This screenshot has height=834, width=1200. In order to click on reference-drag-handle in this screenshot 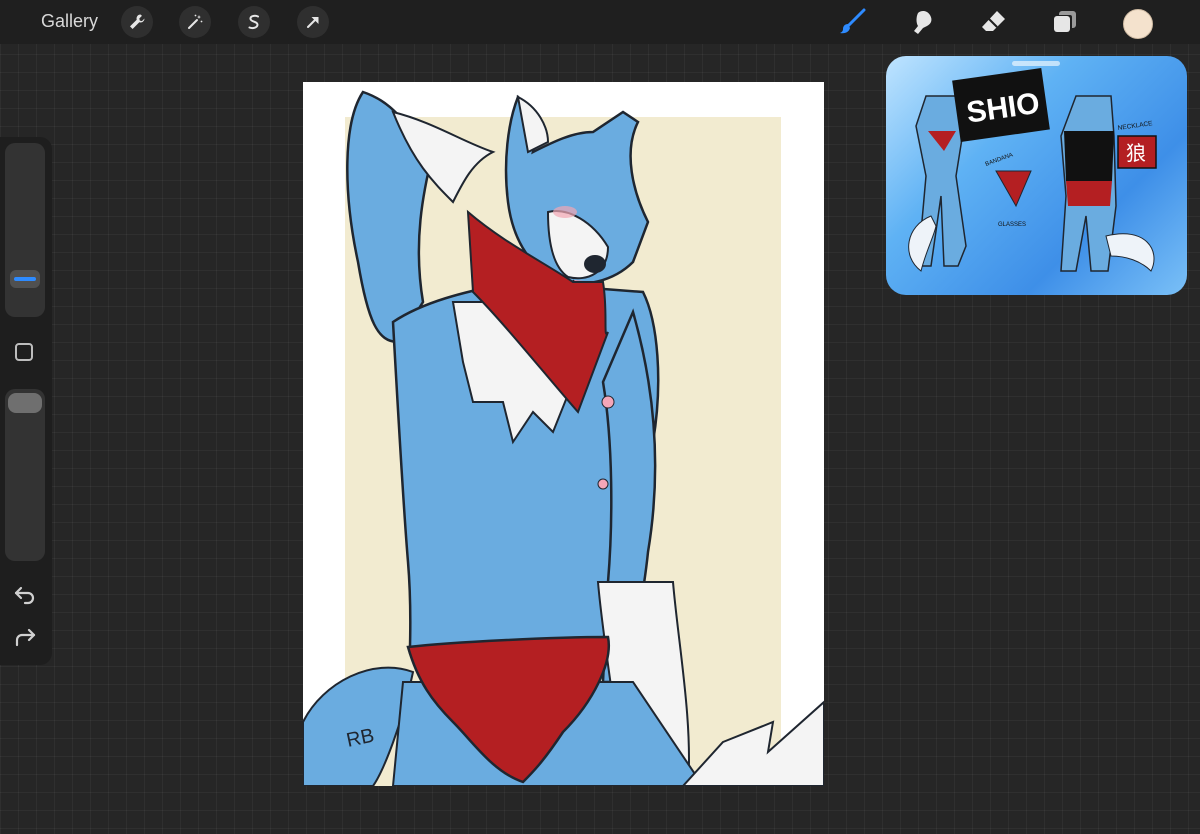, I will do `click(1036, 63)`.